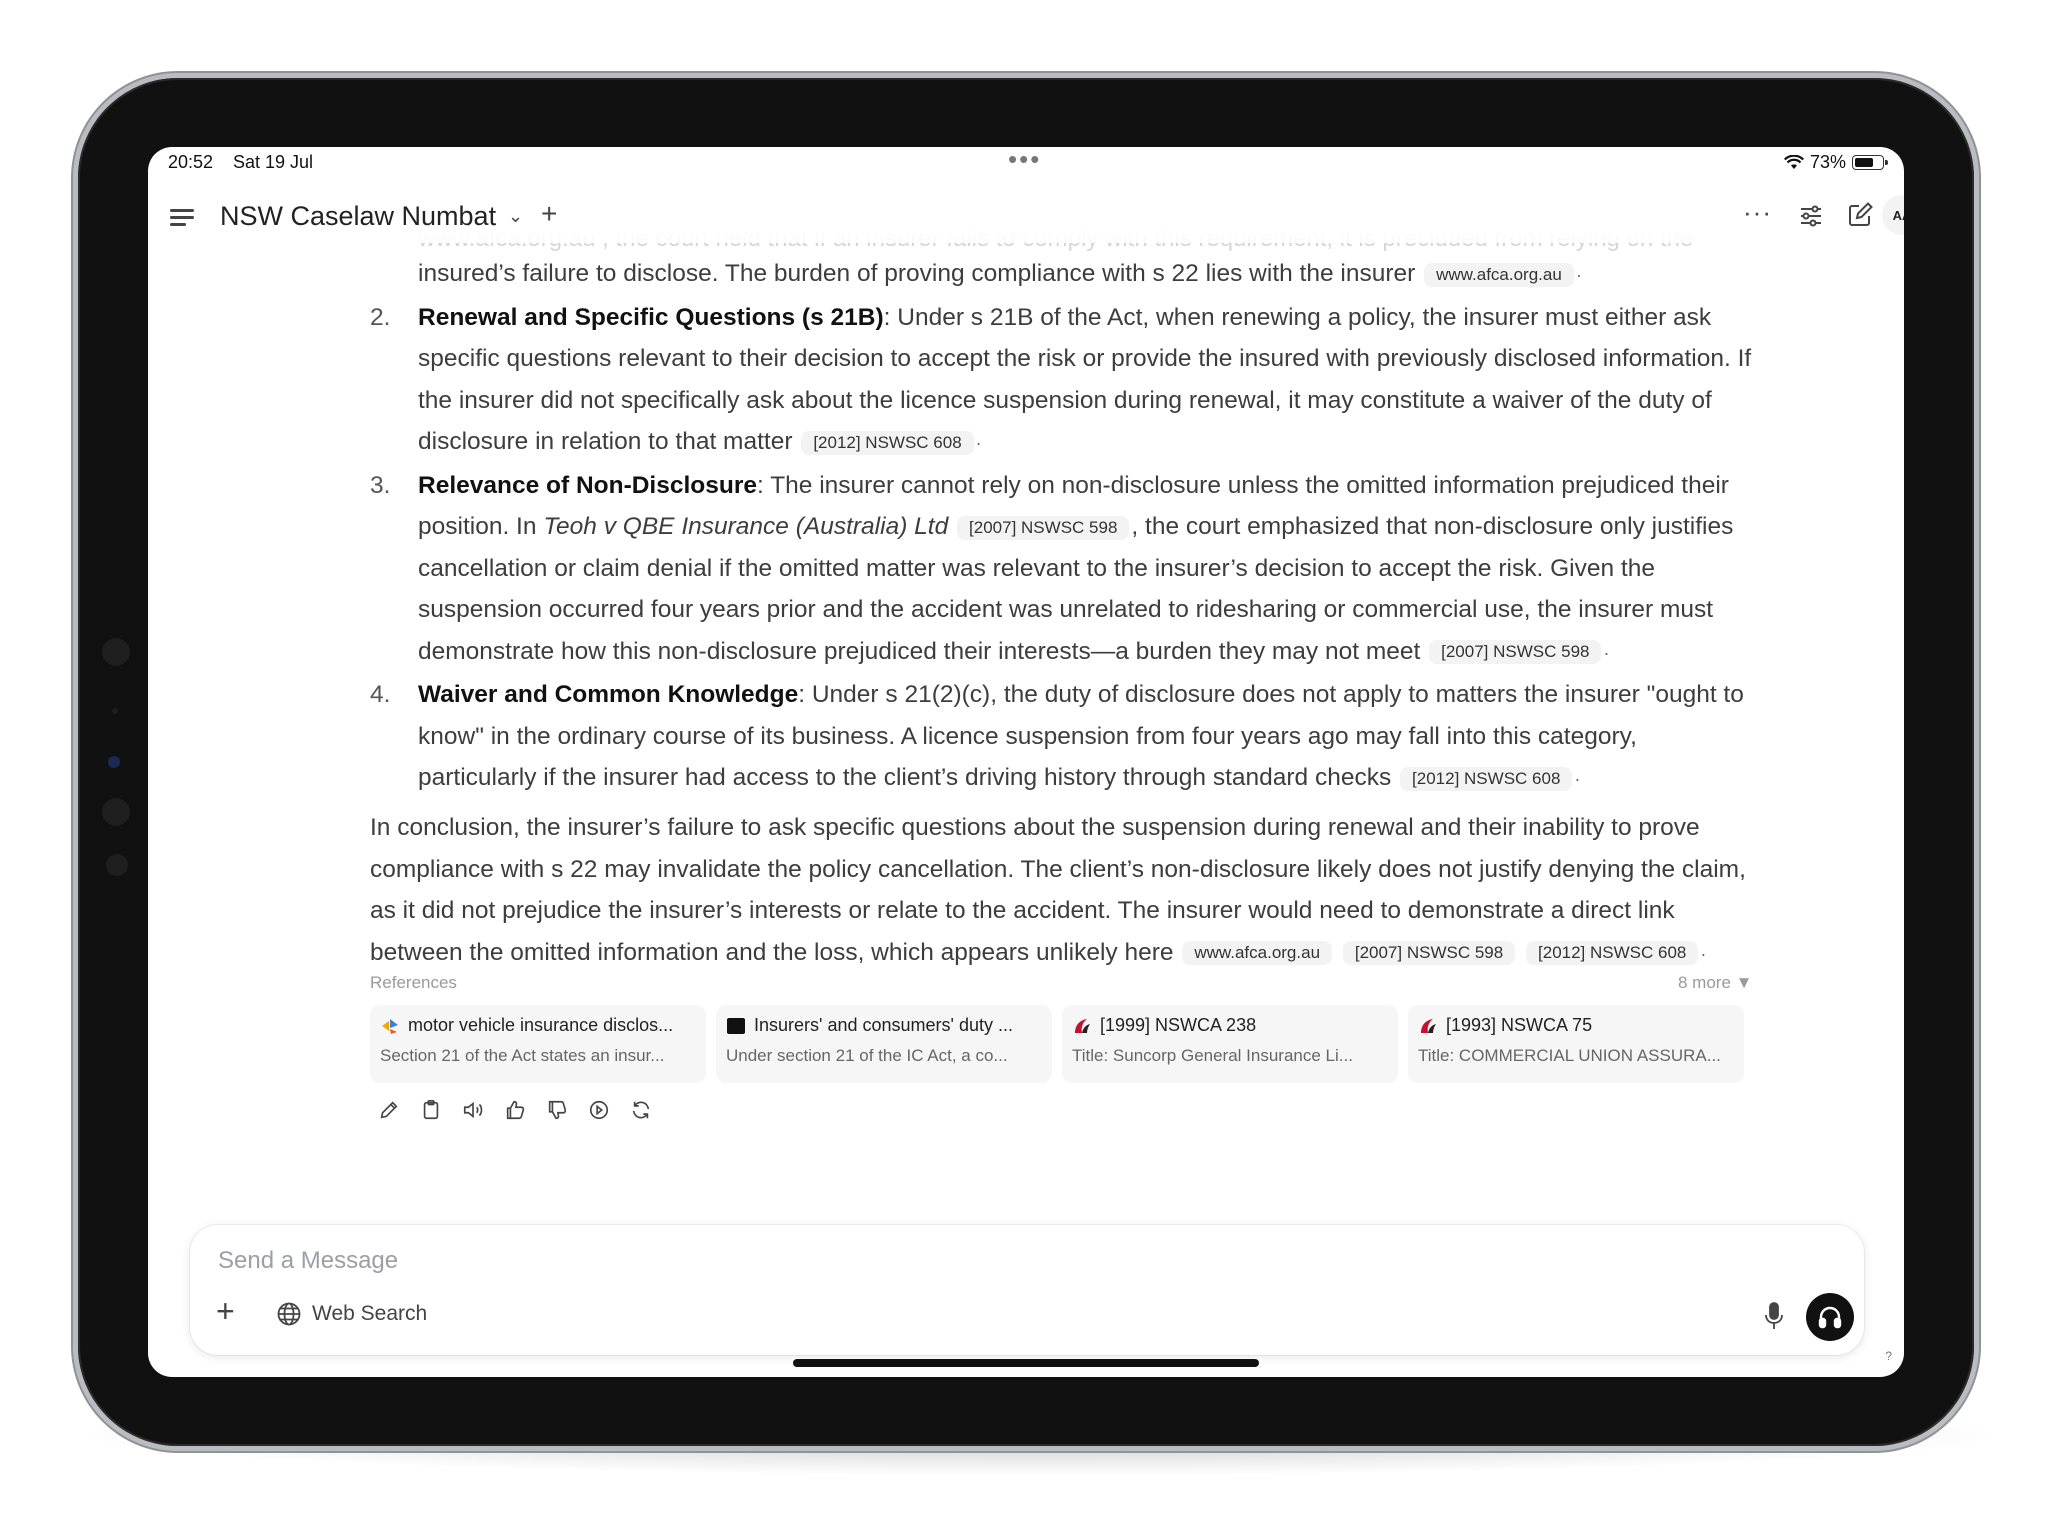 The width and height of the screenshot is (2048, 1518). What do you see at coordinates (515, 216) in the screenshot?
I see `chevron-down-icon: ⌄` at bounding box center [515, 216].